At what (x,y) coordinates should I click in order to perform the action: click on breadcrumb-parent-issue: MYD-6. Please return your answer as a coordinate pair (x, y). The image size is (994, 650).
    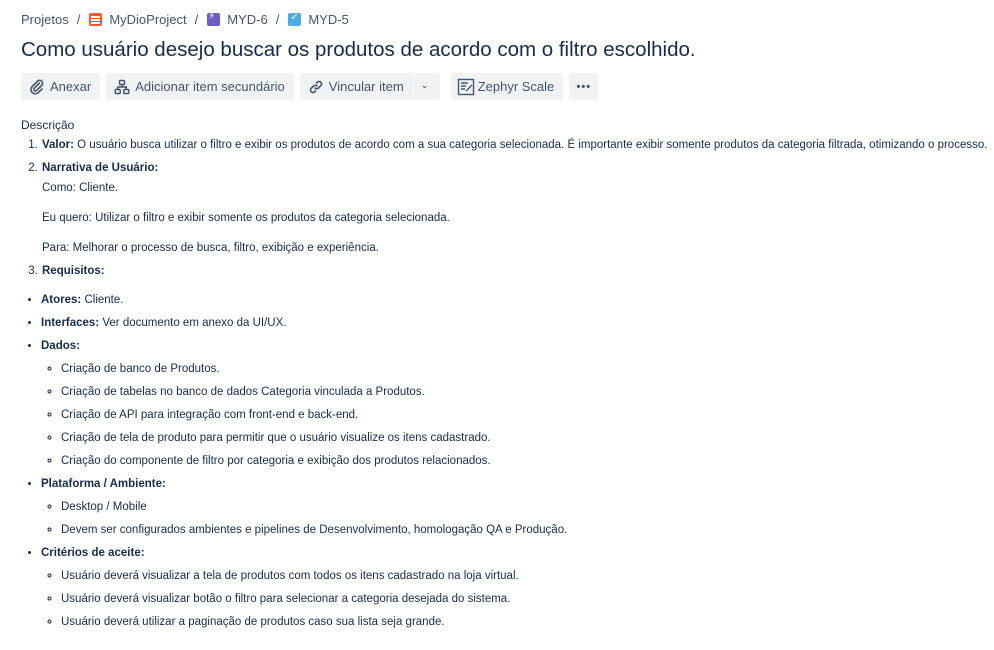
    Looking at the image, I should click on (247, 19).